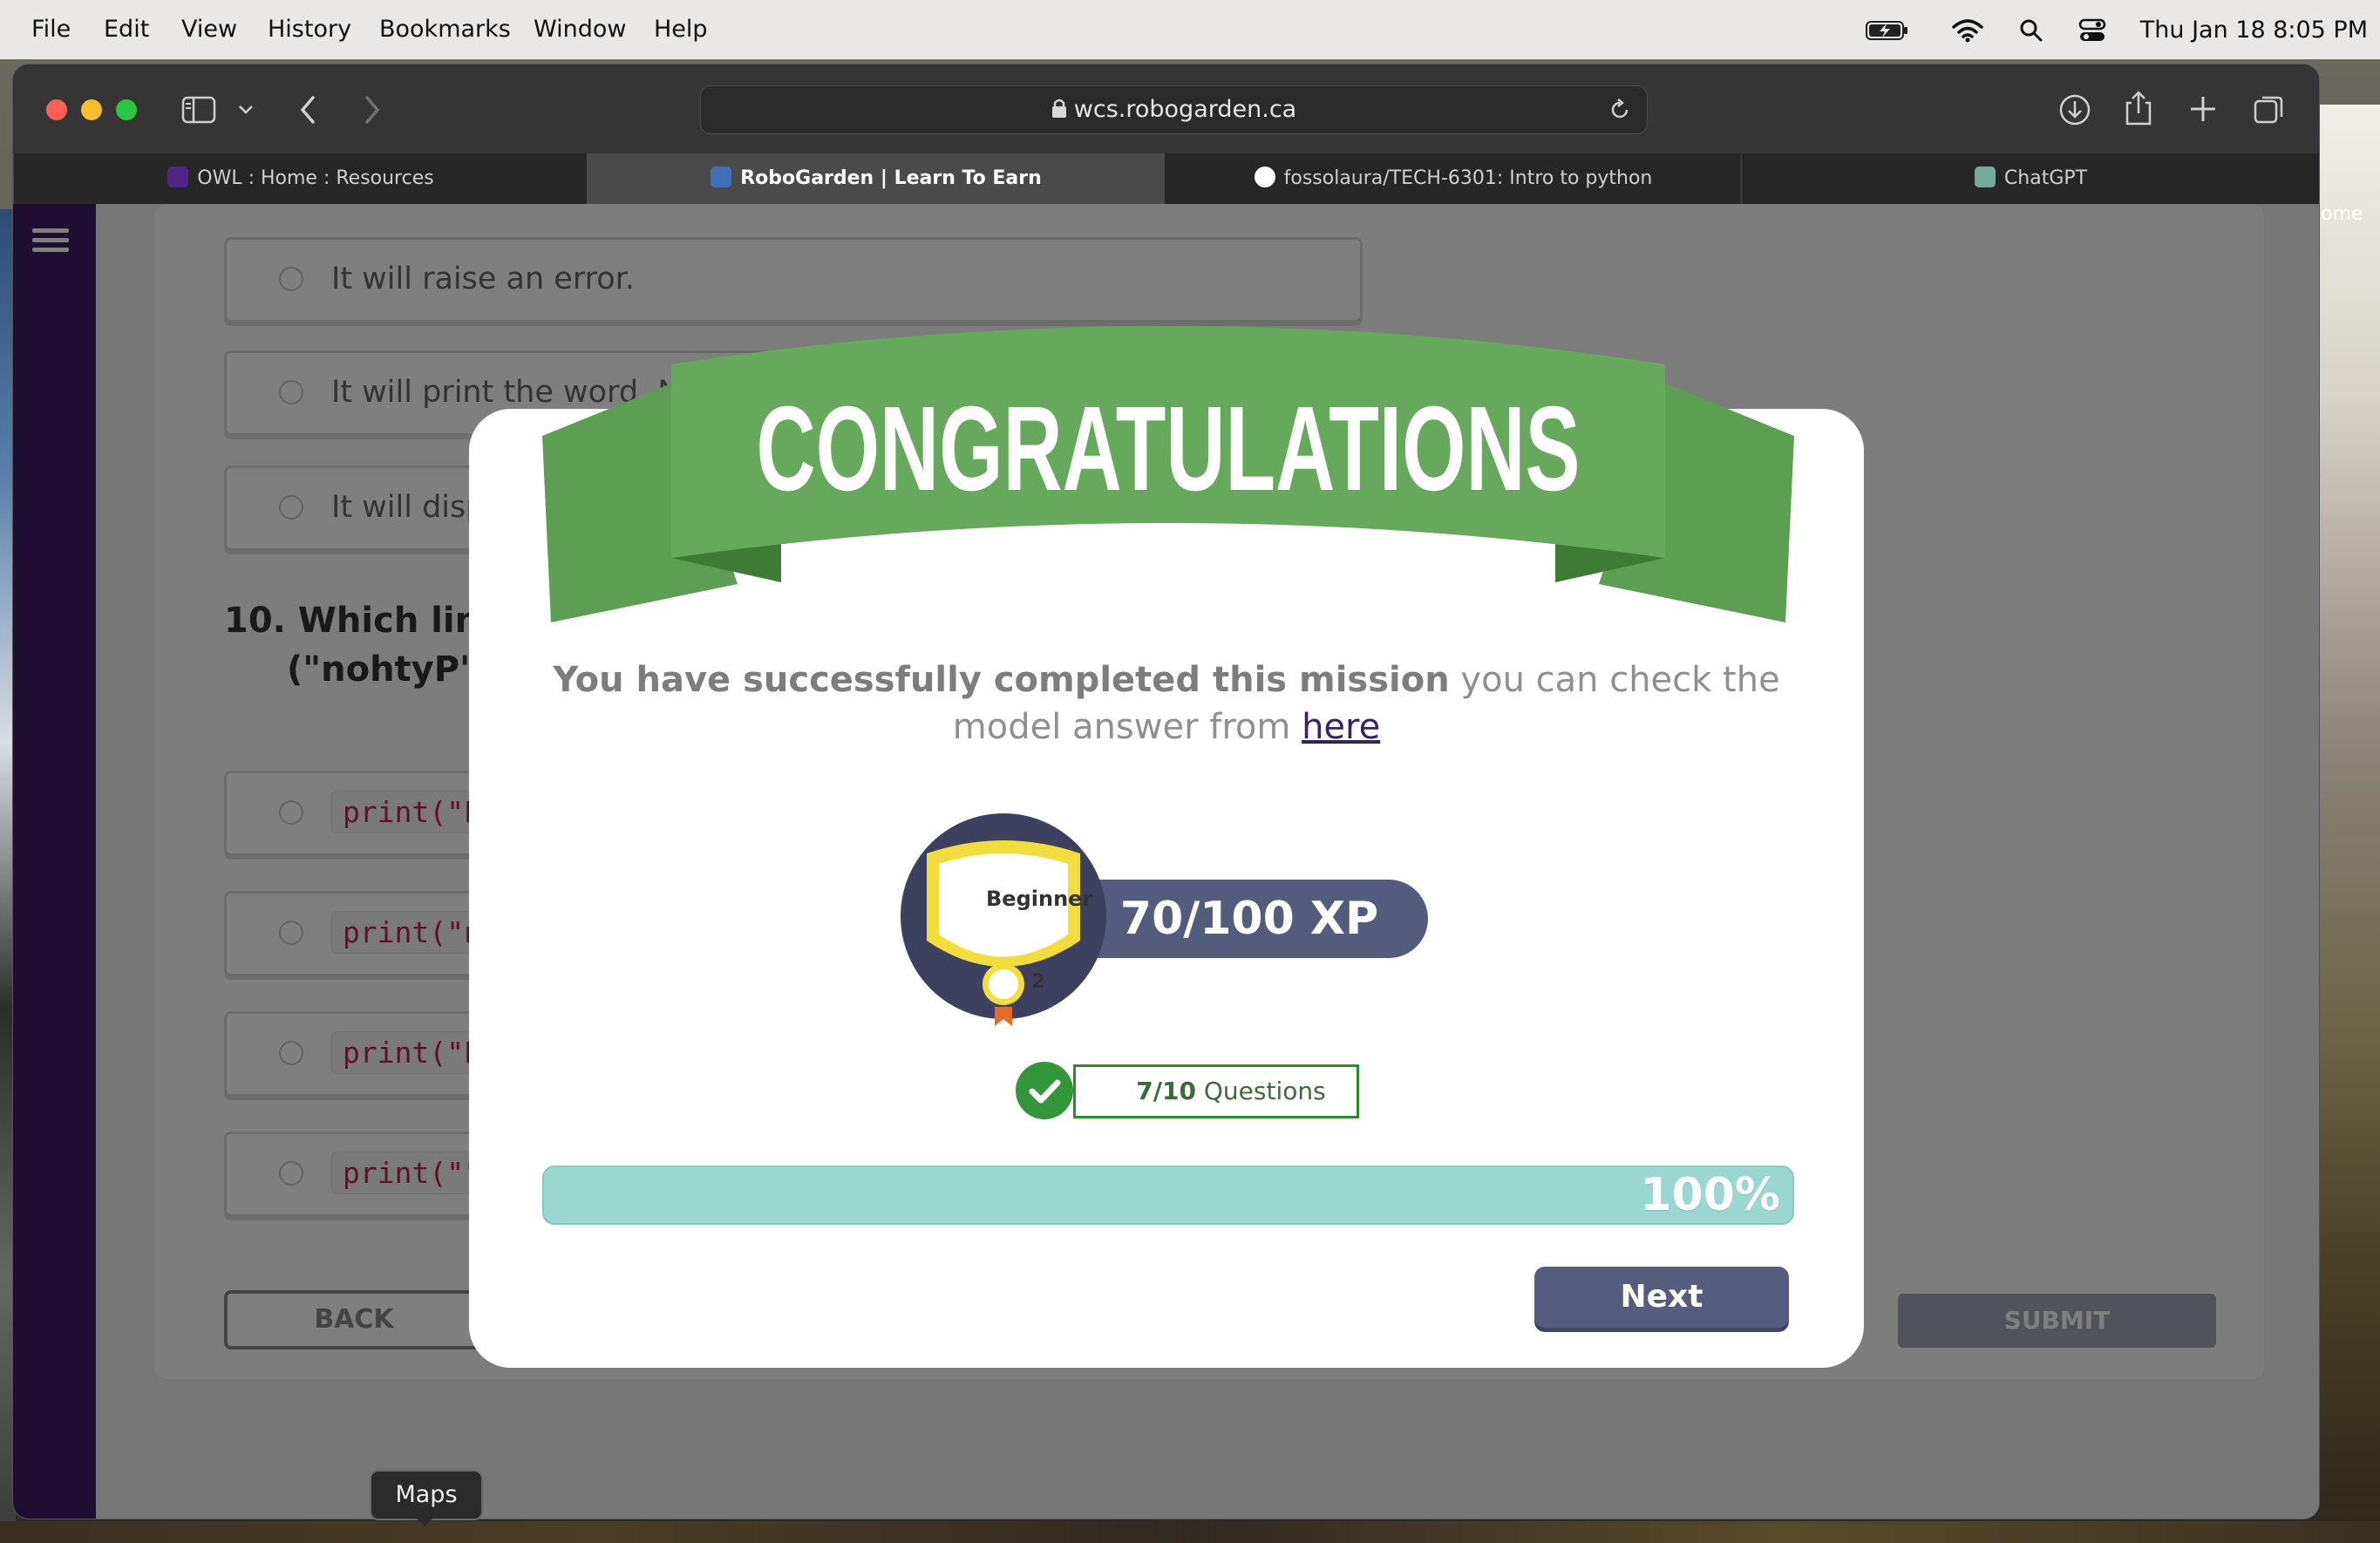 This screenshot has height=1543, width=2380. Describe the element at coordinates (1985, 177) in the screenshot. I see `chatgpt-icon` at that location.